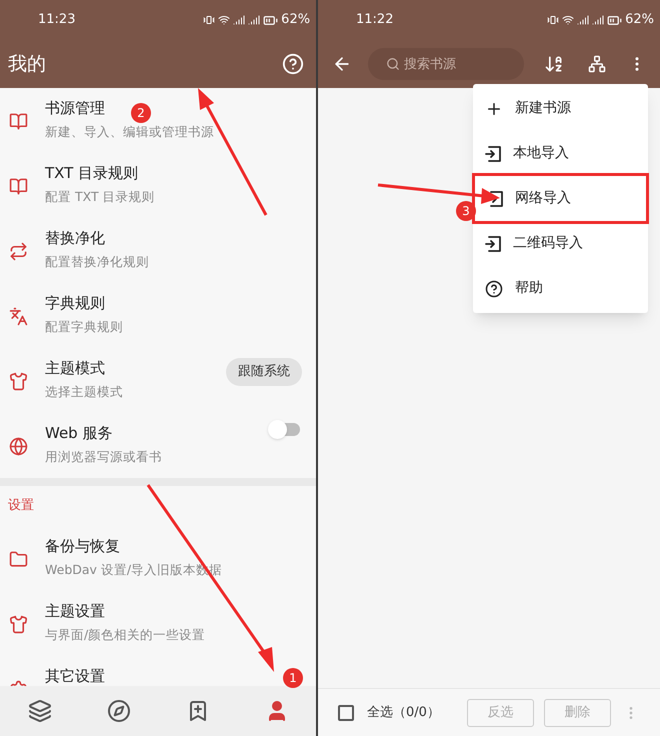  I want to click on item-title: 主题设置, so click(75, 611).